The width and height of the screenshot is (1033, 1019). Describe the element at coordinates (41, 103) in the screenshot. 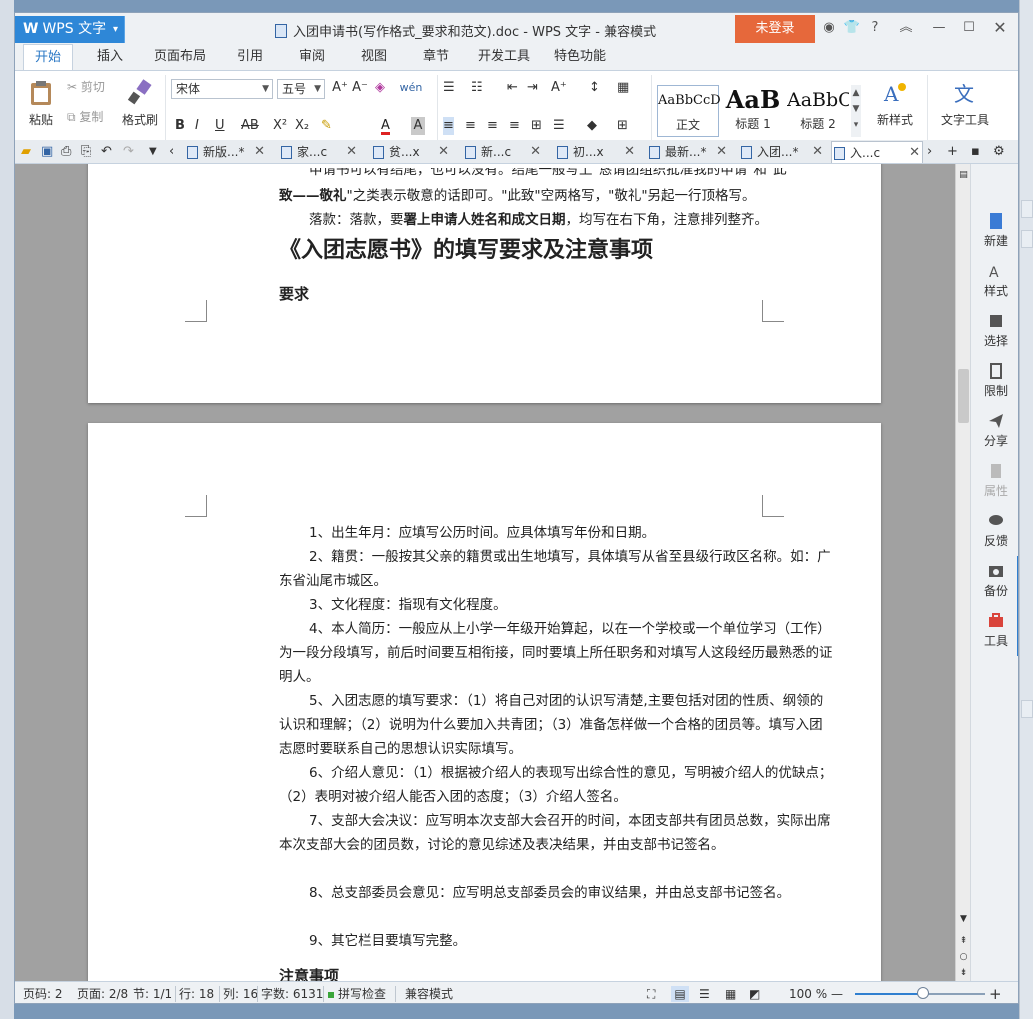

I see `paste-button: 粘贴` at that location.